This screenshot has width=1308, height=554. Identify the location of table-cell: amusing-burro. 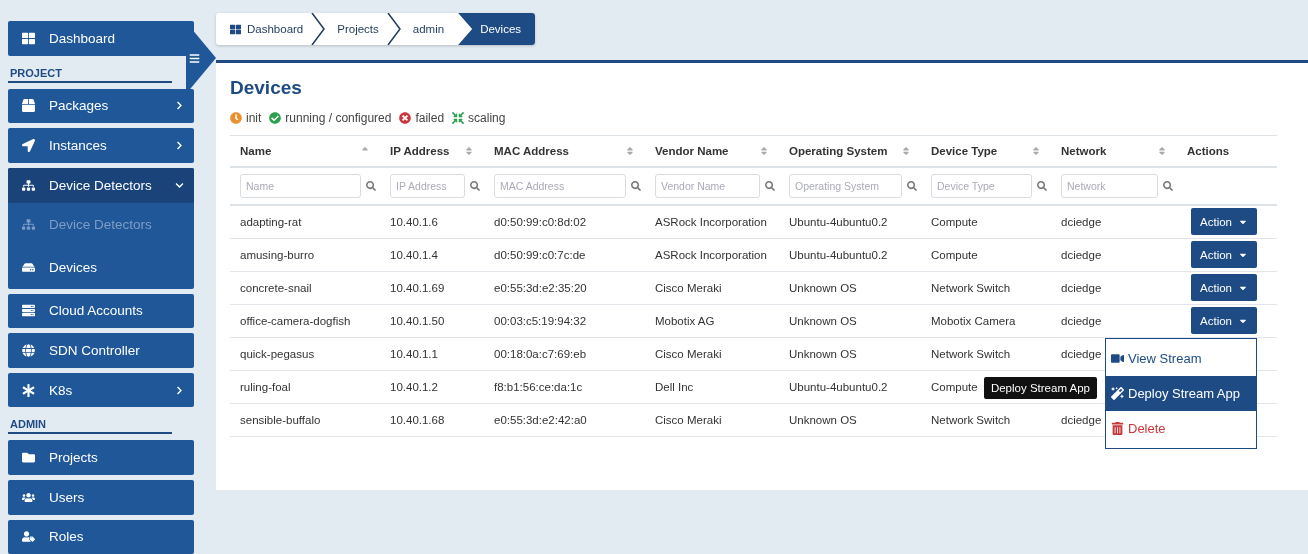
(305, 254).